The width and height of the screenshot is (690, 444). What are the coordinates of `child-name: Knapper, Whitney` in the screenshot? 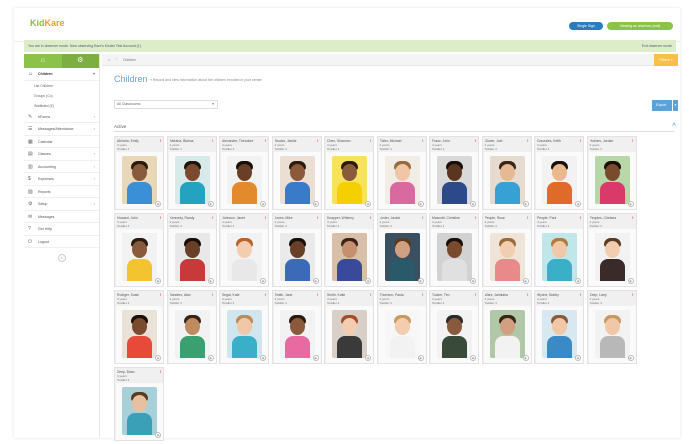 It's located at (348, 218).